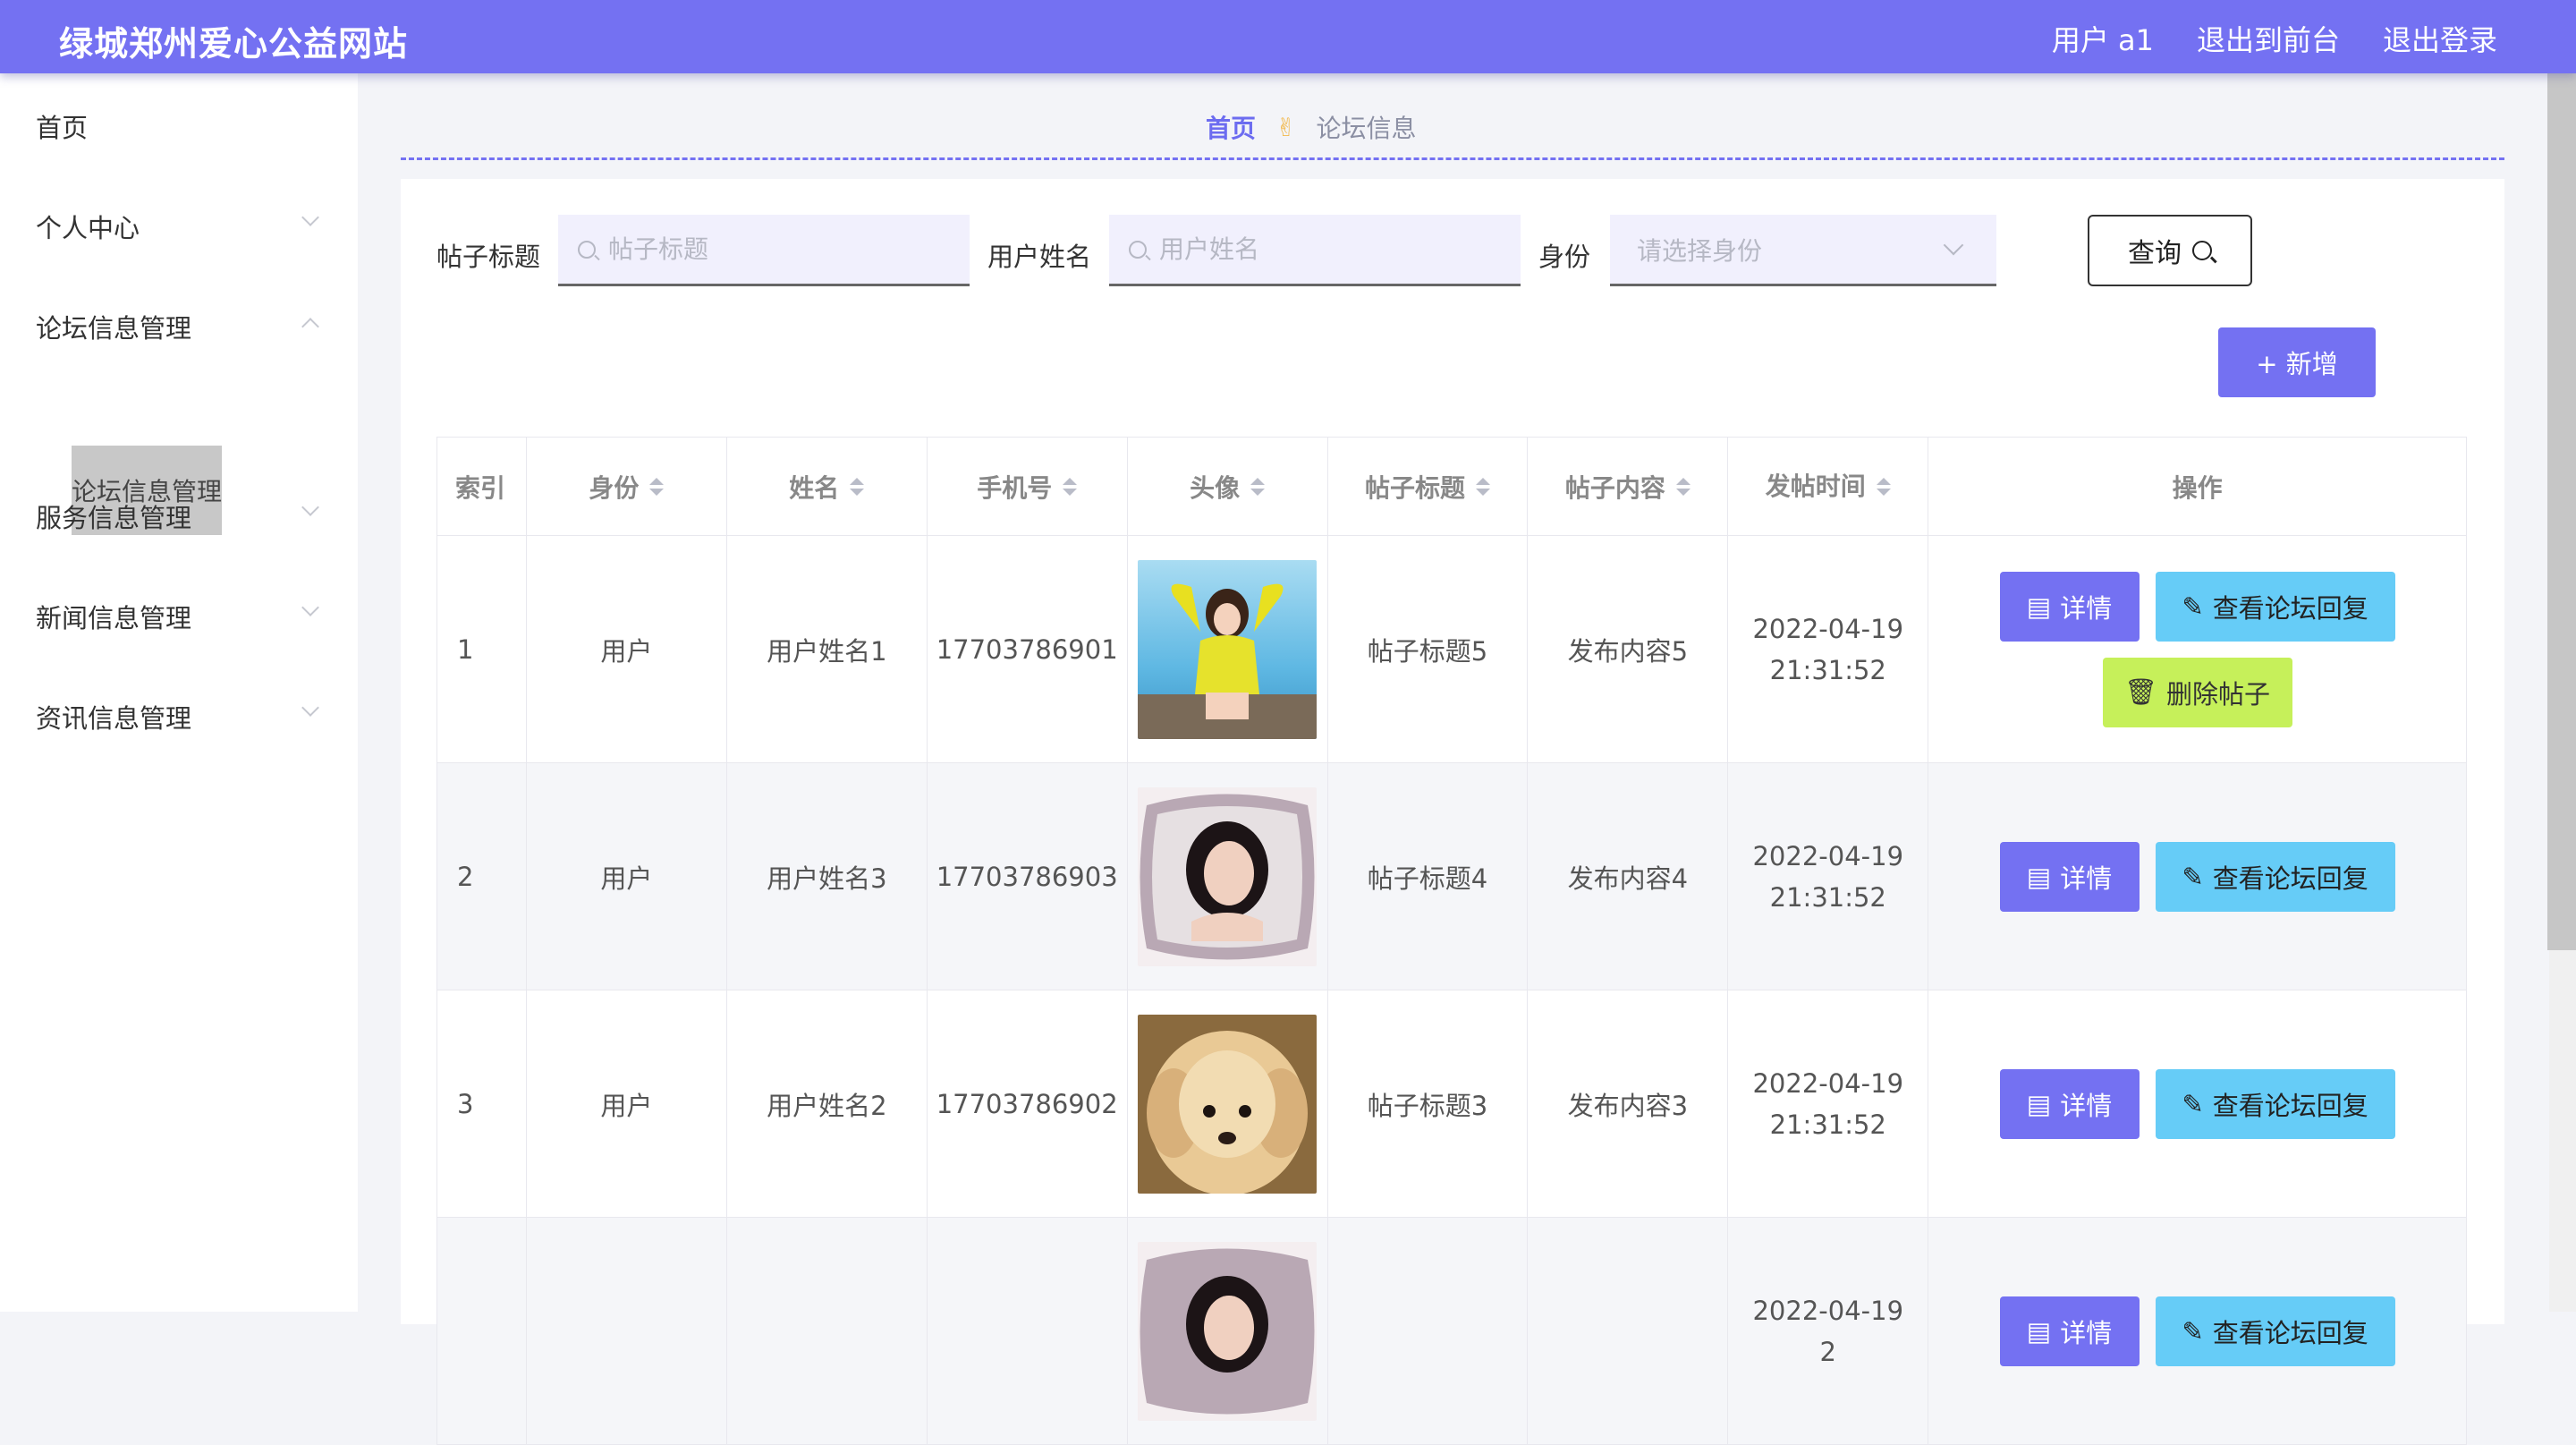 Image resolution: width=2576 pixels, height=1445 pixels. What do you see at coordinates (2155, 253) in the screenshot?
I see `query-button-label: 查询` at bounding box center [2155, 253].